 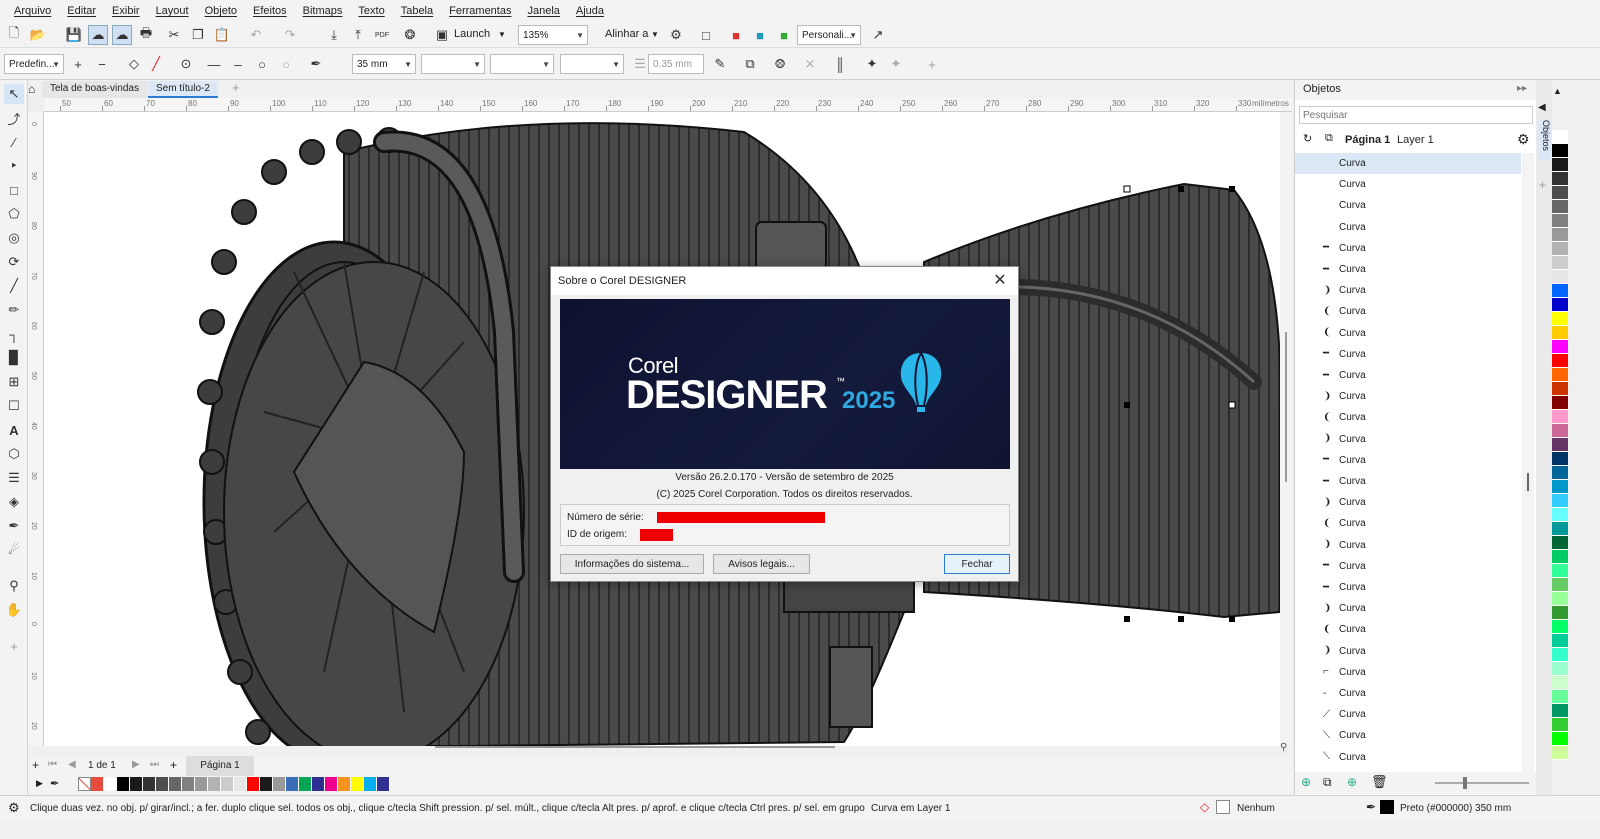 I want to click on page-tab: Página 1, so click(x=220, y=766).